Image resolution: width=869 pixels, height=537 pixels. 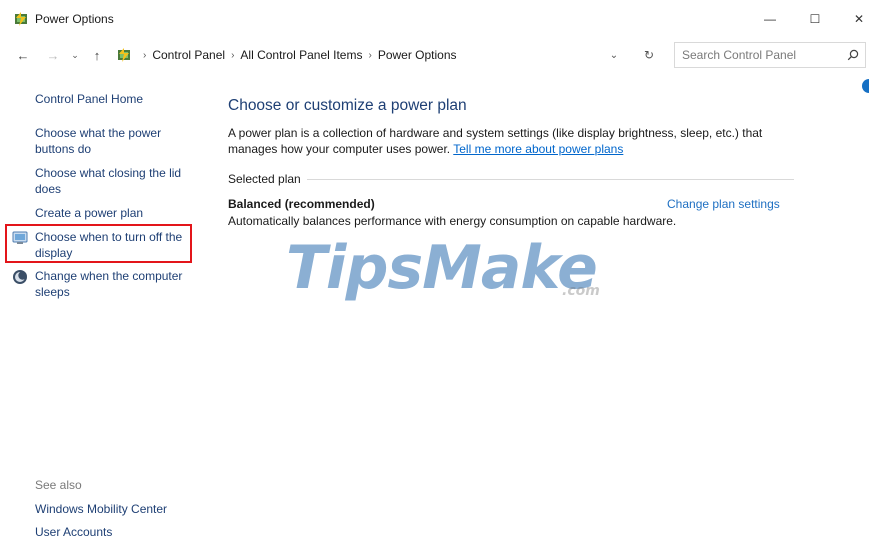 I want to click on search-box, so click(x=770, y=55).